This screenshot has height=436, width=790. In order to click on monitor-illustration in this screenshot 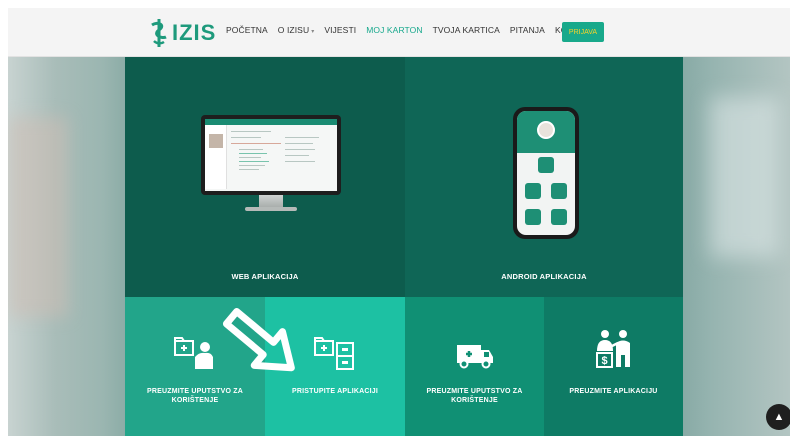, I will do `click(271, 165)`.